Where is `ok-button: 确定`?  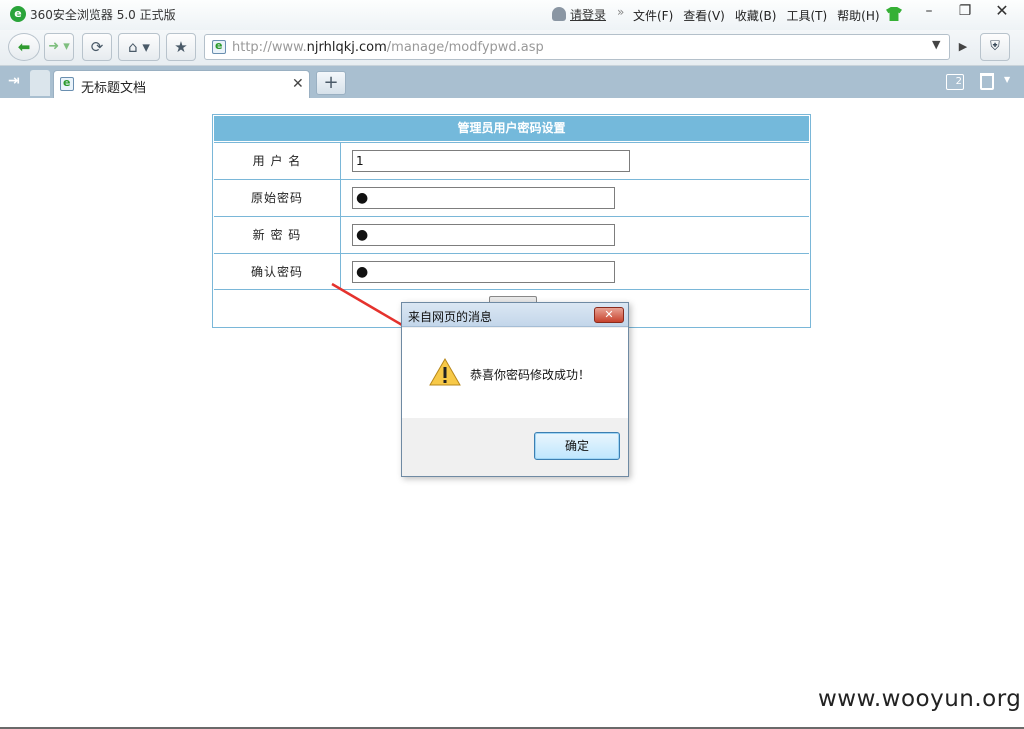 ok-button: 确定 is located at coordinates (577, 446).